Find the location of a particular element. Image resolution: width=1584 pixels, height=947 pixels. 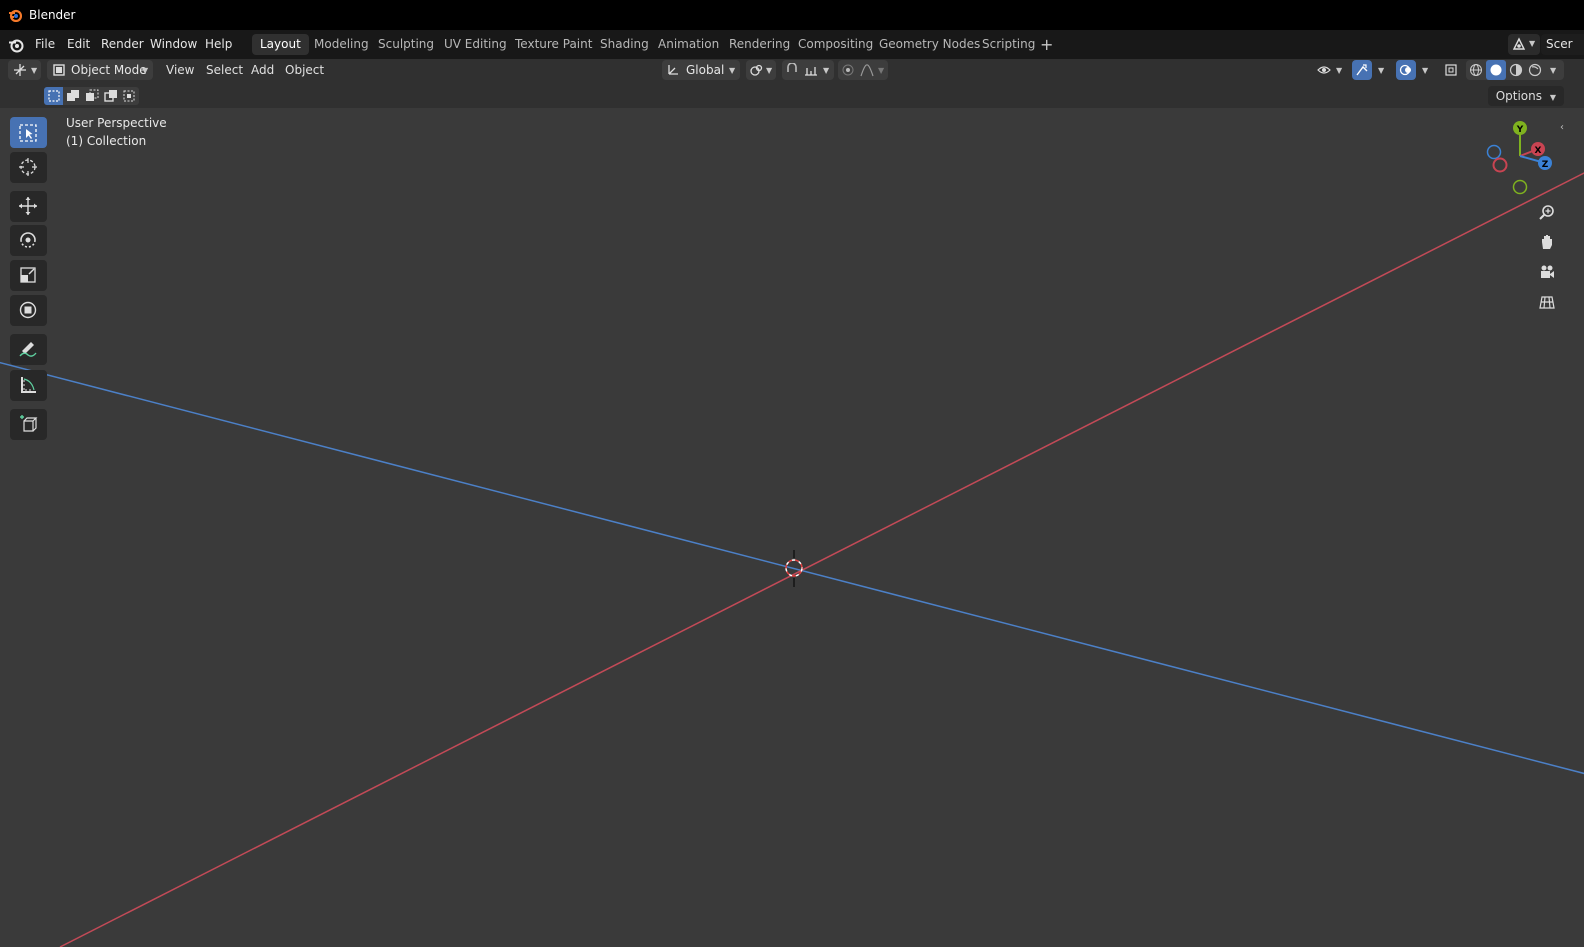

gizmo-toggle-group: ▼ is located at coordinates (1371, 70).